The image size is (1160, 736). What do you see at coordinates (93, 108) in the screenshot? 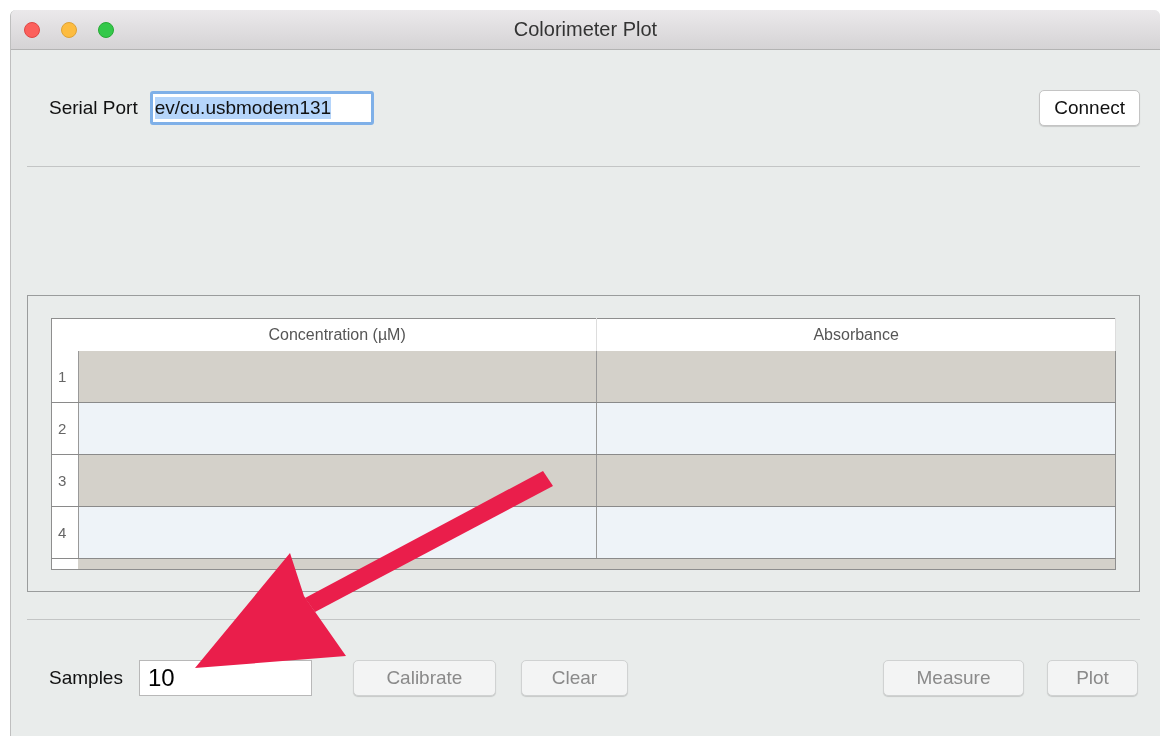
I see `serial-port-label: Serial Port` at bounding box center [93, 108].